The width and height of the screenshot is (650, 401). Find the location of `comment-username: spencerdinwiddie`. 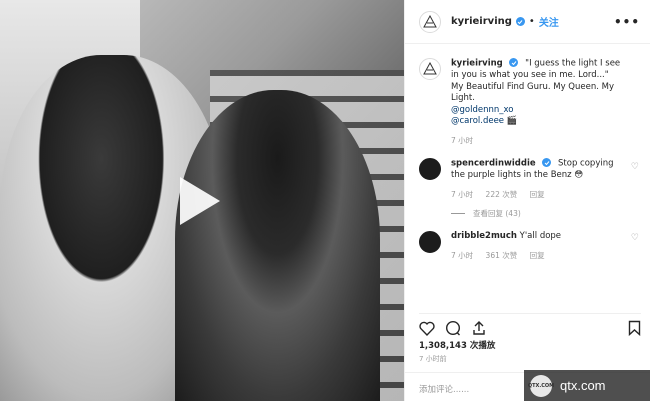

comment-username: spencerdinwiddie is located at coordinates (493, 164).